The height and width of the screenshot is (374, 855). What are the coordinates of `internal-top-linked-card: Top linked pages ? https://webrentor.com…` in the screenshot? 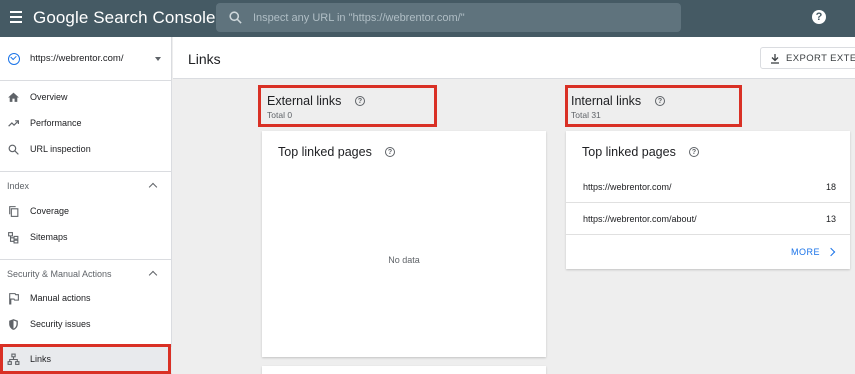 It's located at (708, 200).